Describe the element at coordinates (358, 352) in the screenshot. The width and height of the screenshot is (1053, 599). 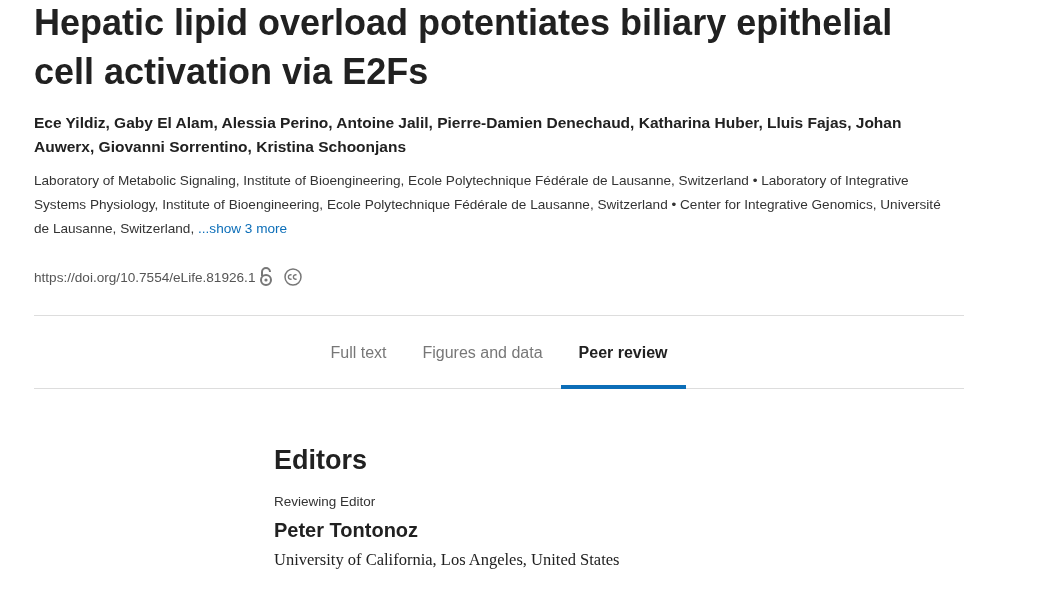
I see `tab: Full text` at that location.